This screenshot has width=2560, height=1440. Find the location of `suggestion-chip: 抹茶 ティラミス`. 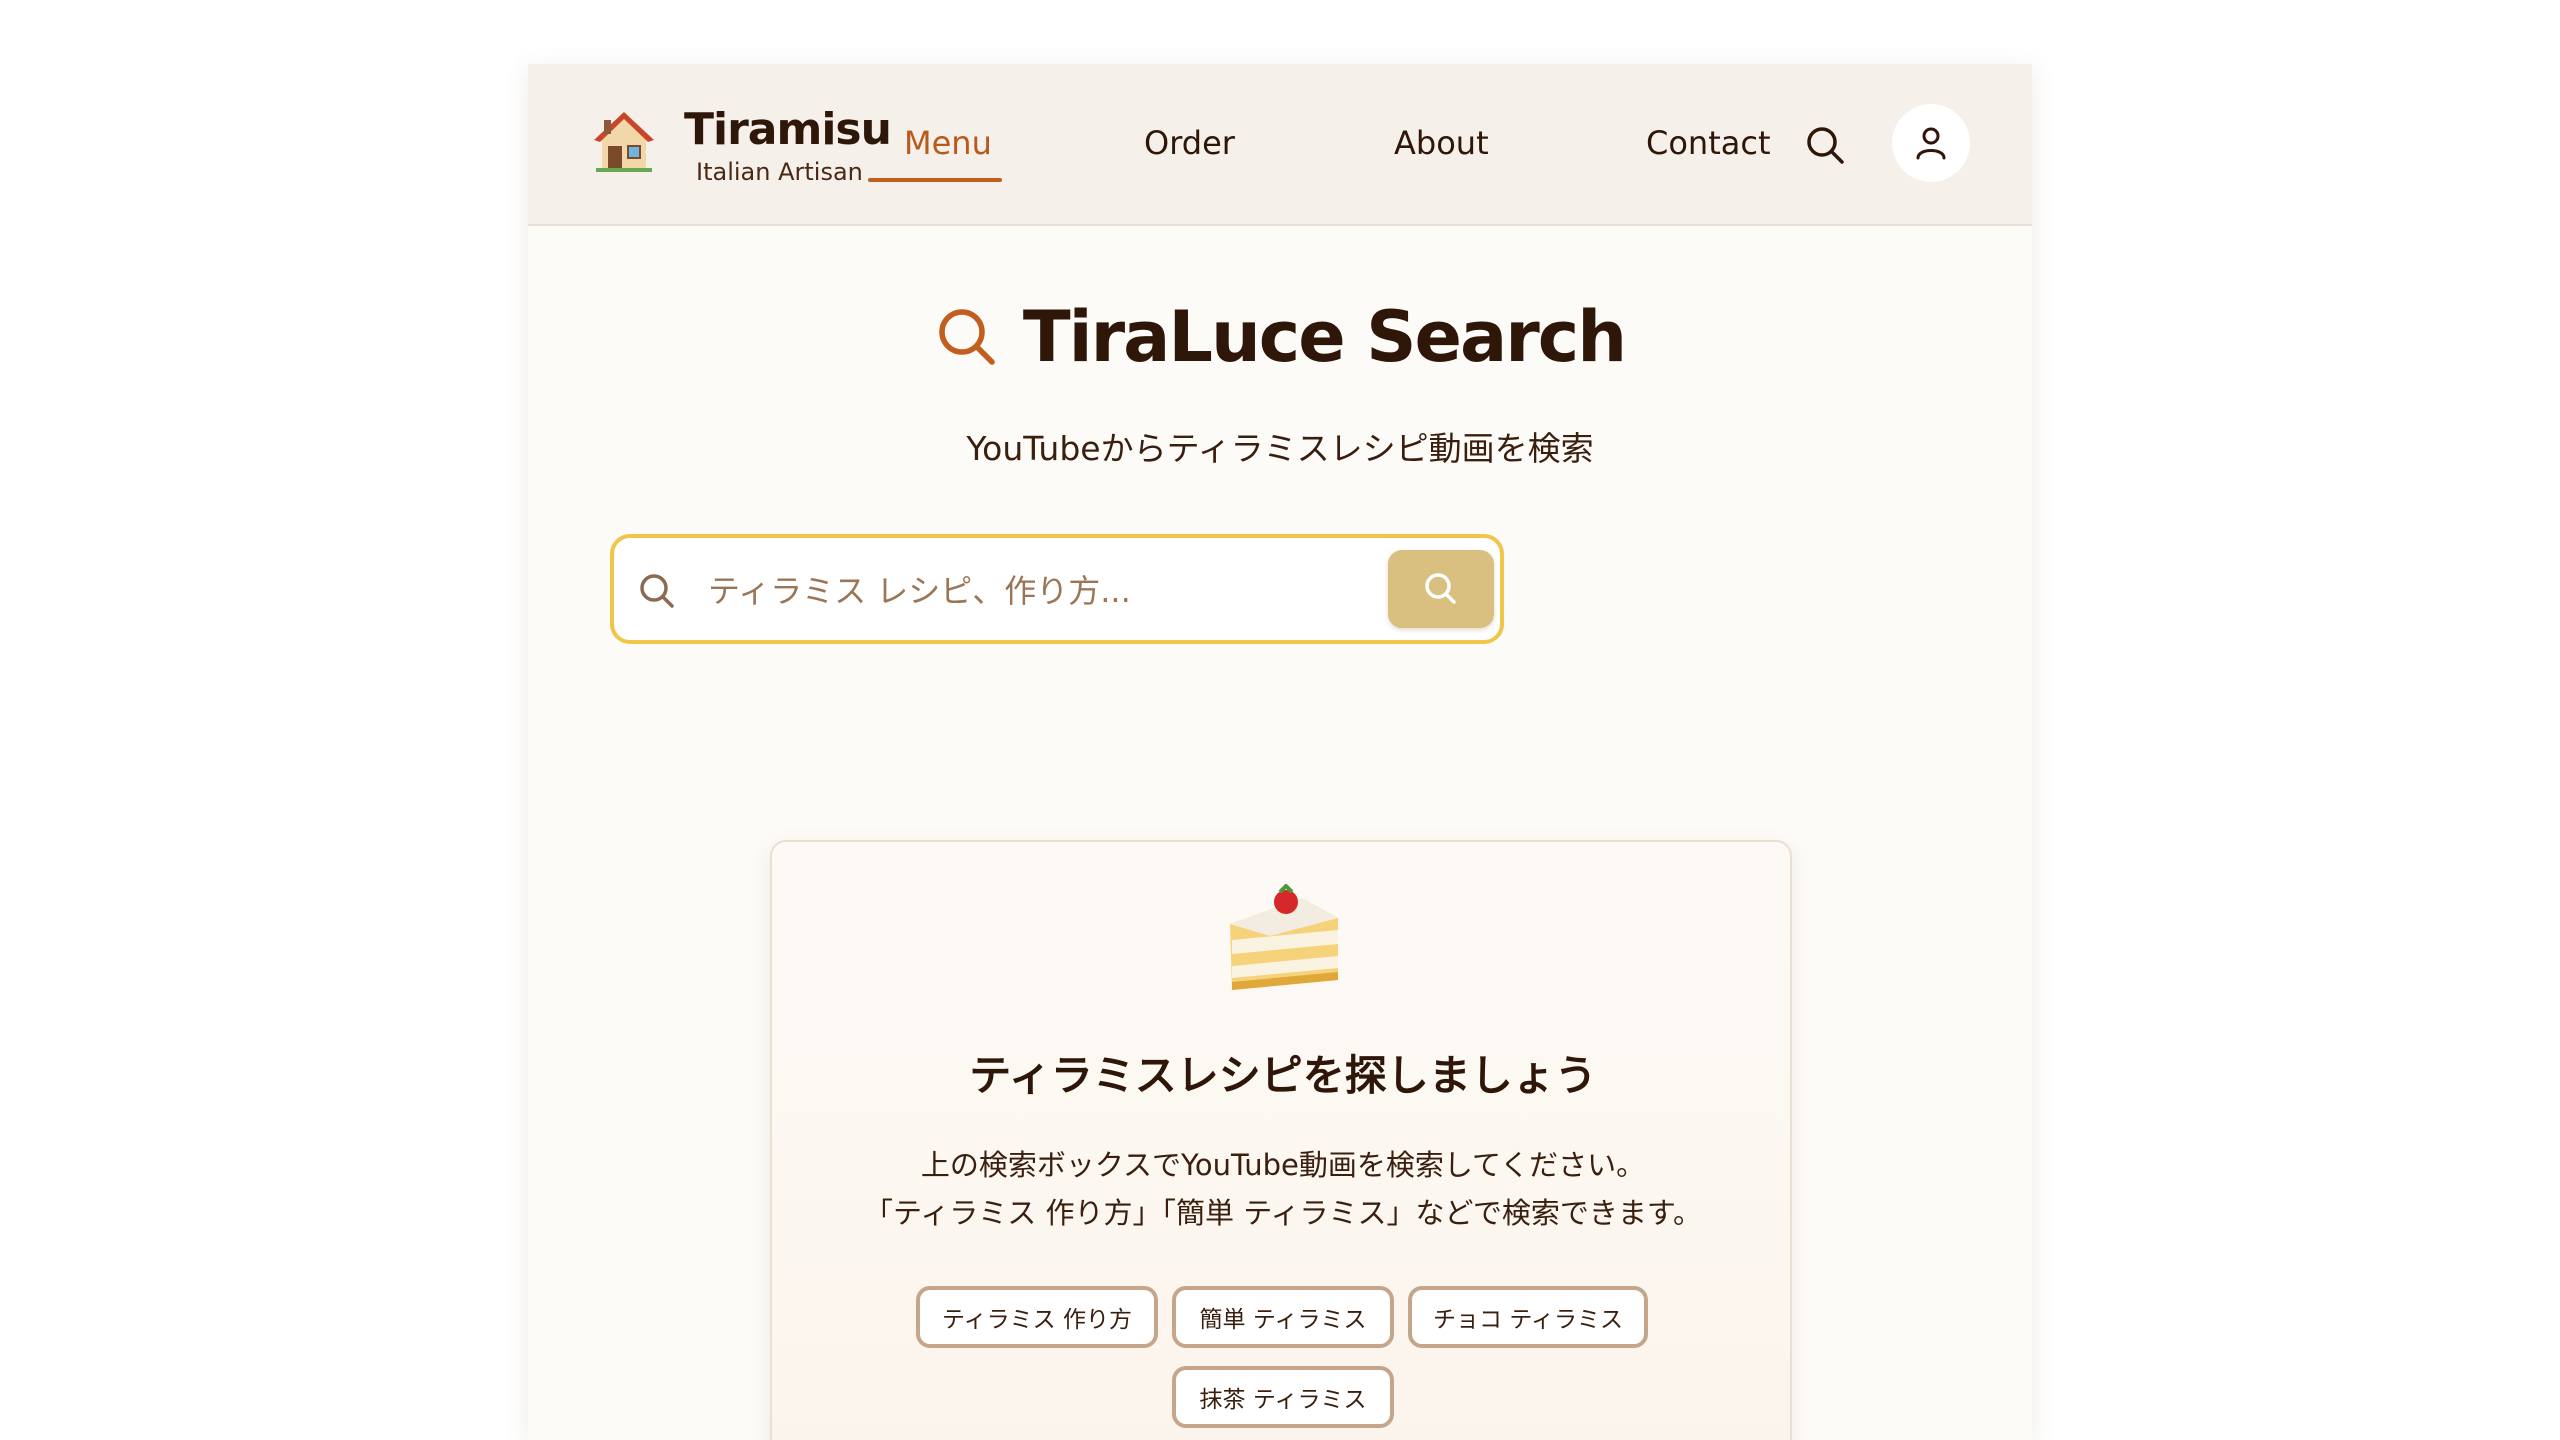

suggestion-chip: 抹茶 ティラミス is located at coordinates (1283, 1397).